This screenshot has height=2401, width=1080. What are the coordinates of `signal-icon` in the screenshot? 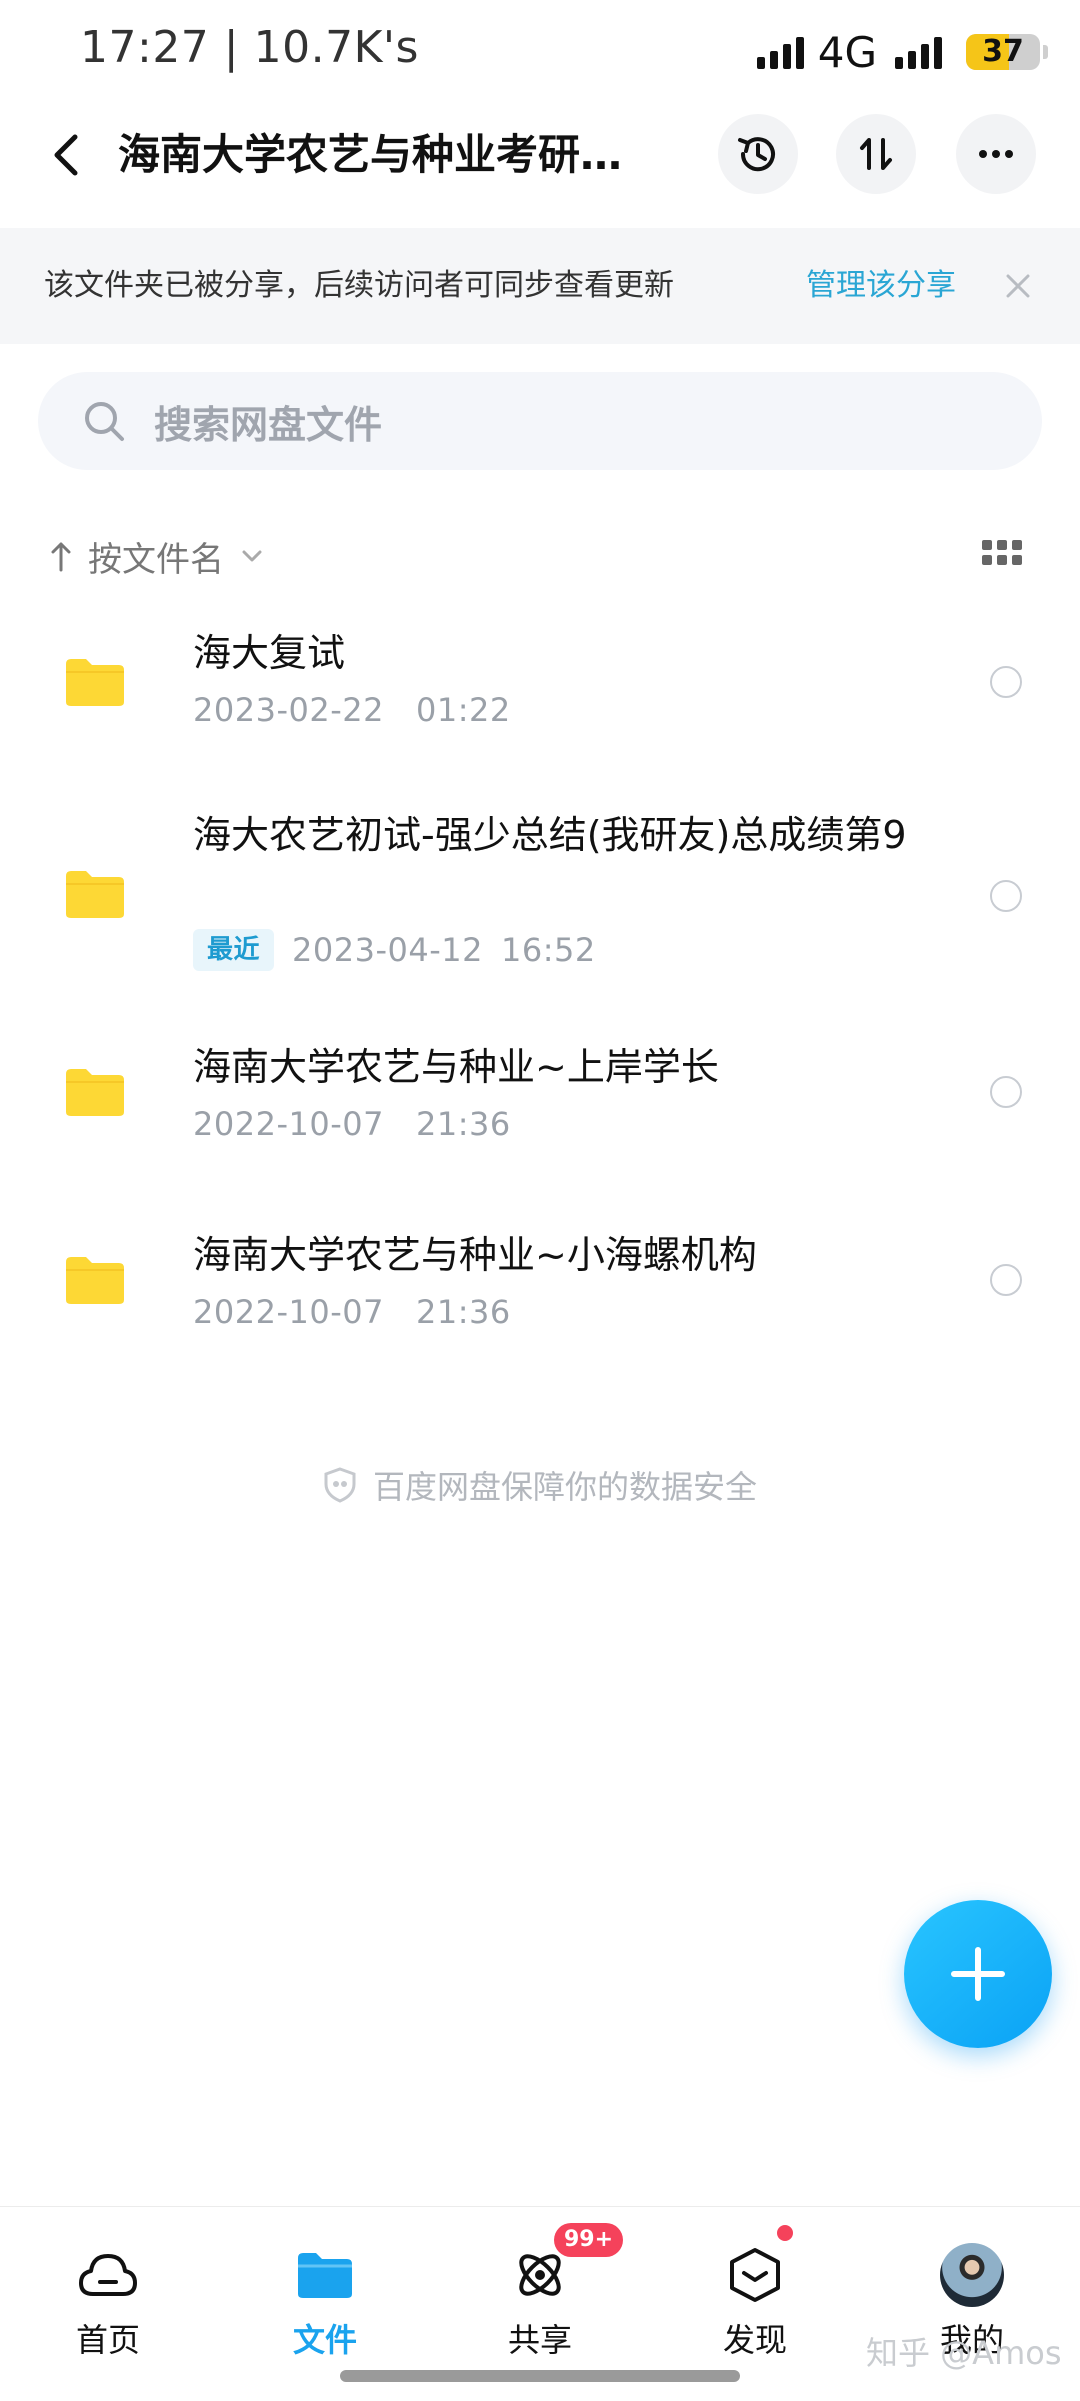 It's located at (780, 52).